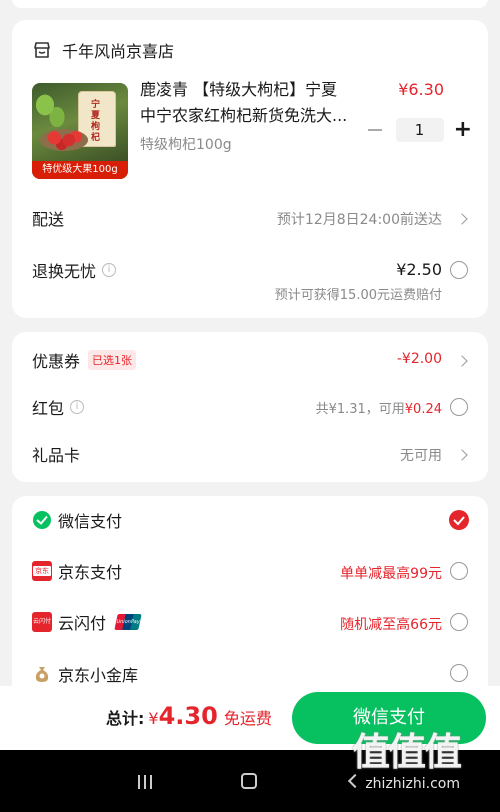  Describe the element at coordinates (407, 752) in the screenshot. I see `watermark-text: 值值值` at that location.